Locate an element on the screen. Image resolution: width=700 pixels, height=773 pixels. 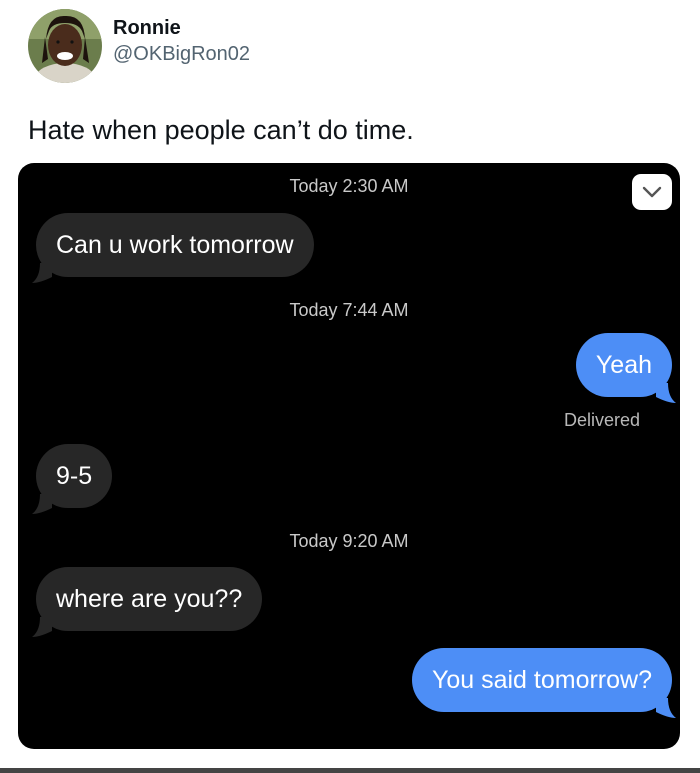
avatar is located at coordinates (65, 46).